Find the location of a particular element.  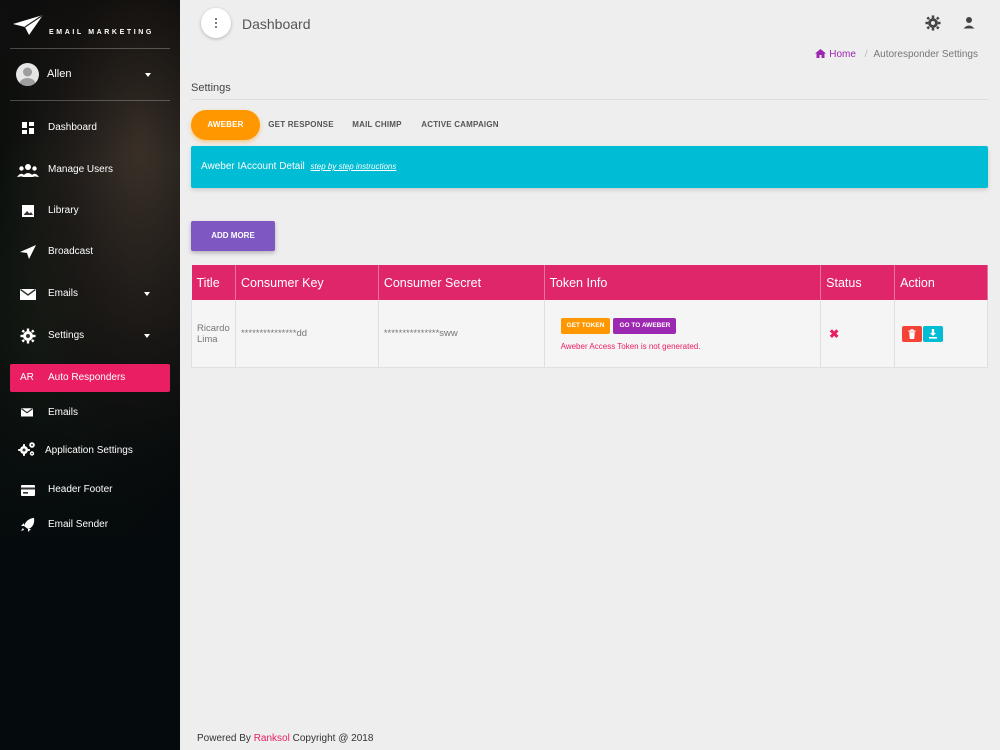

instructions-link: step by step instructions is located at coordinates (354, 166).